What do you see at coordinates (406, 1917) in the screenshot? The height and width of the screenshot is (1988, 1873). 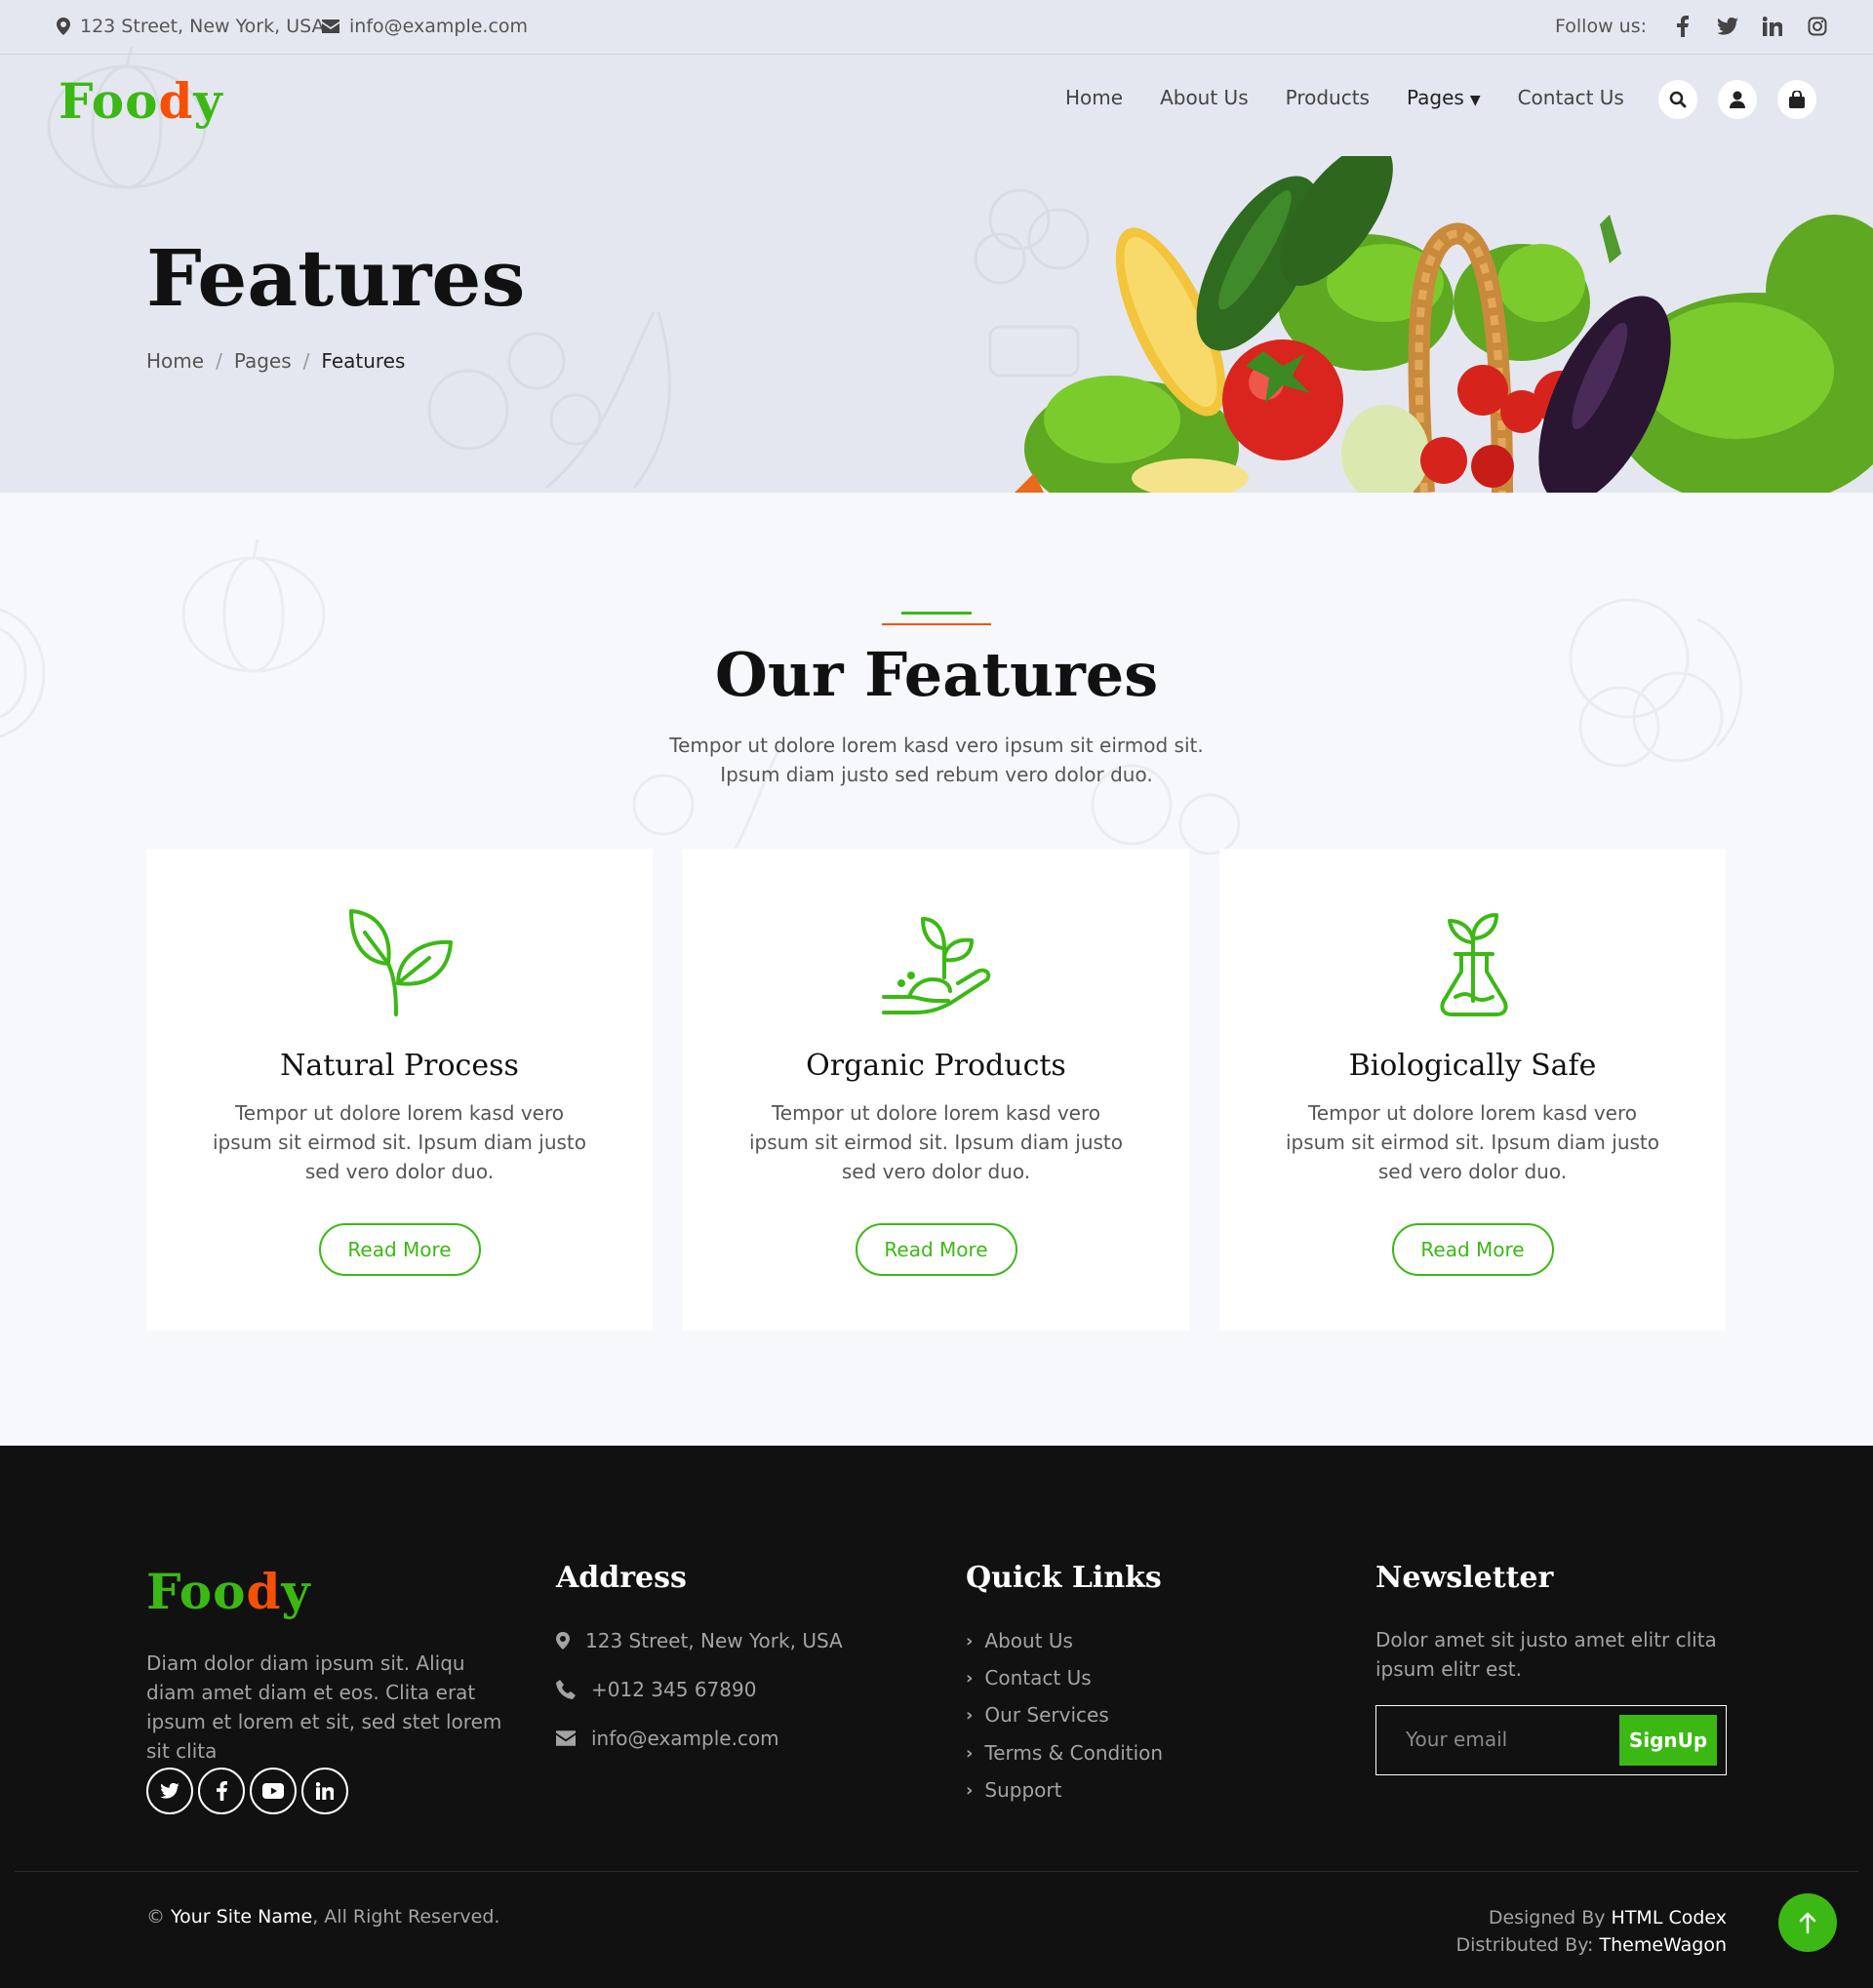 I see `rights-text: , All Right Reserved.` at bounding box center [406, 1917].